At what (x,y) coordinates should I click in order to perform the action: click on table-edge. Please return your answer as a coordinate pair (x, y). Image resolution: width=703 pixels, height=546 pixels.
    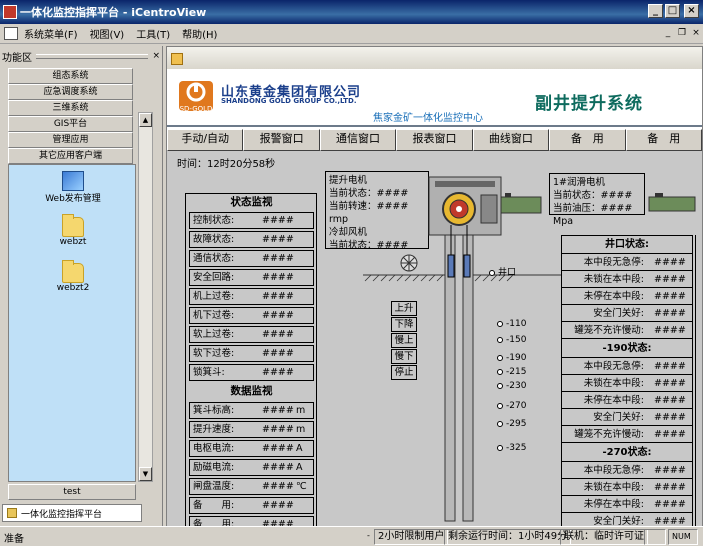
    Looking at the image, I should click on (698, 381).